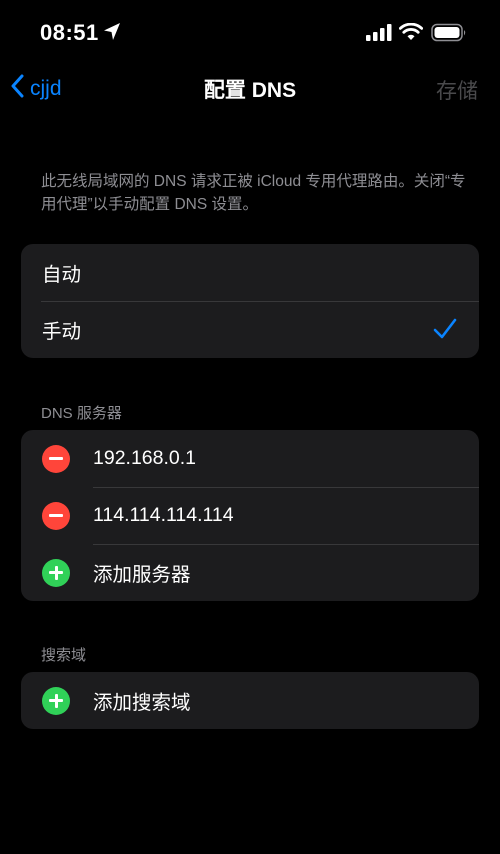 Image resolution: width=500 pixels, height=854 pixels. What do you see at coordinates (145, 458) in the screenshot?
I see `dns-server-address: 192.168.0.1` at bounding box center [145, 458].